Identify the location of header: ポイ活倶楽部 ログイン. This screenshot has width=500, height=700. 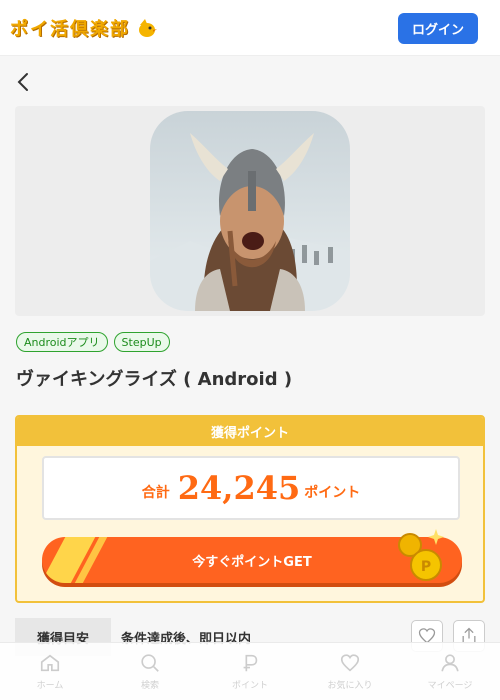
(250, 28).